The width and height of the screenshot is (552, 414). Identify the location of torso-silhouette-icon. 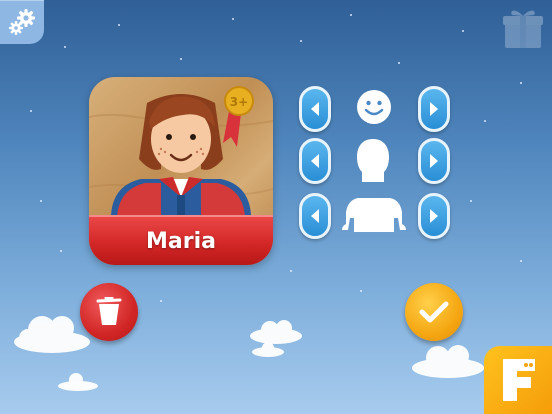
(374, 215).